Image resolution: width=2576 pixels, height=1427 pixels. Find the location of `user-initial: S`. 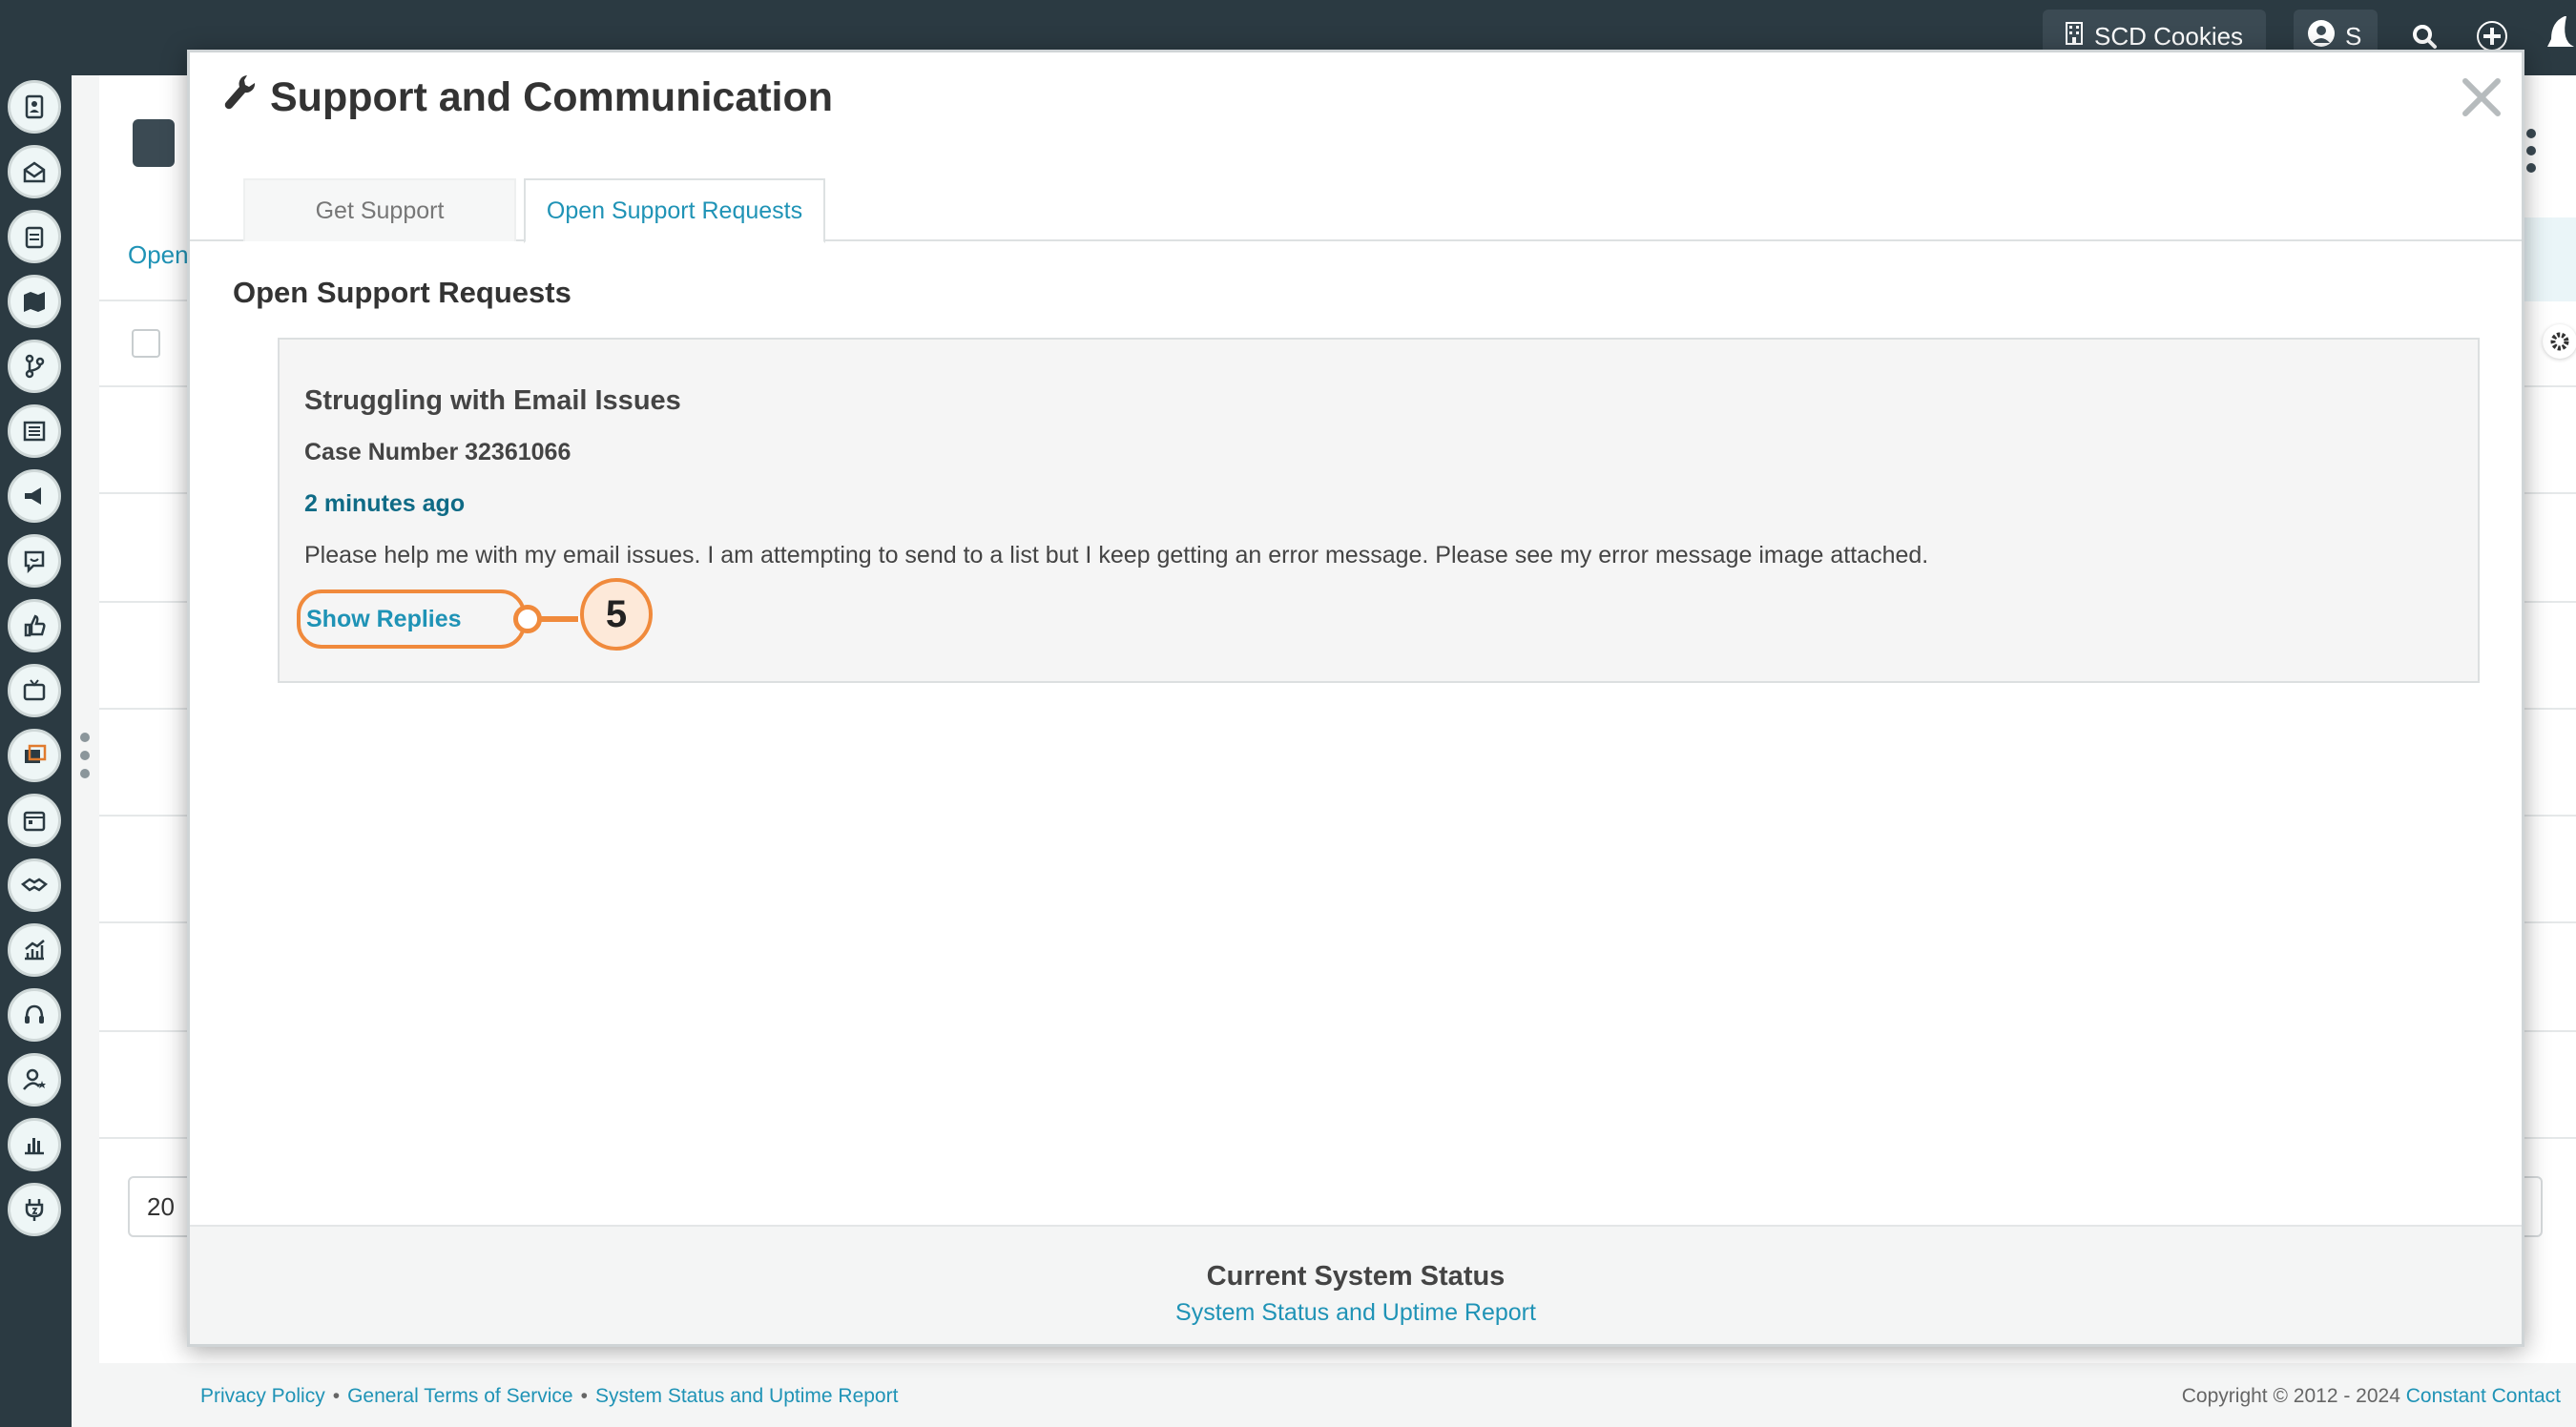

user-initial: S is located at coordinates (2353, 36).